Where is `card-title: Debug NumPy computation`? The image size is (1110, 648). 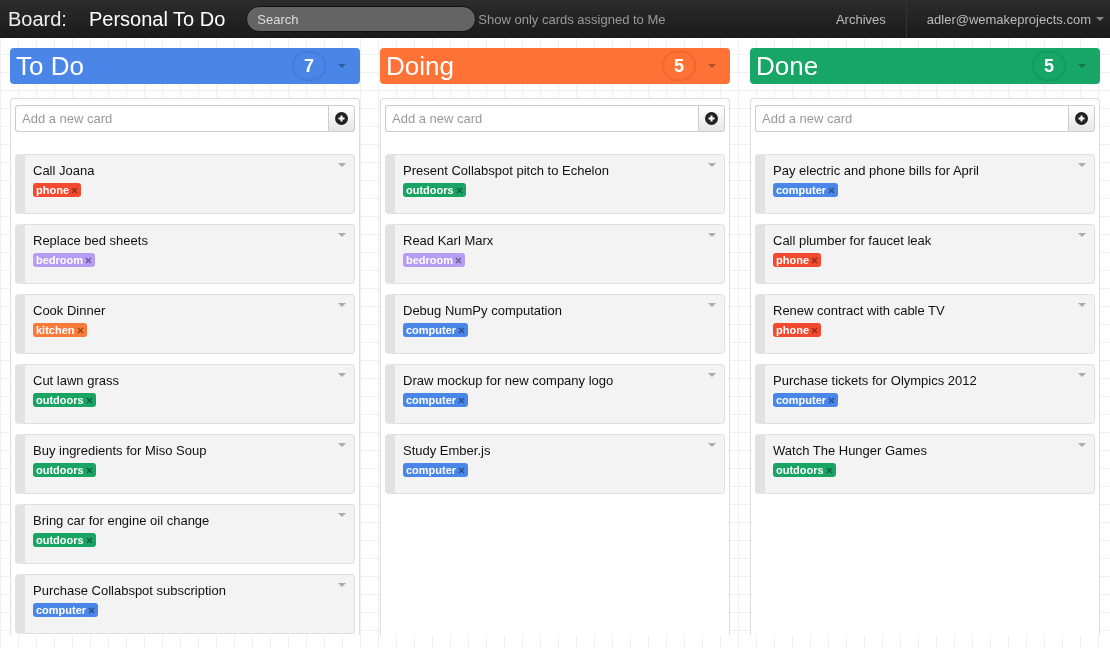
card-title: Debug NumPy computation is located at coordinates (482, 310).